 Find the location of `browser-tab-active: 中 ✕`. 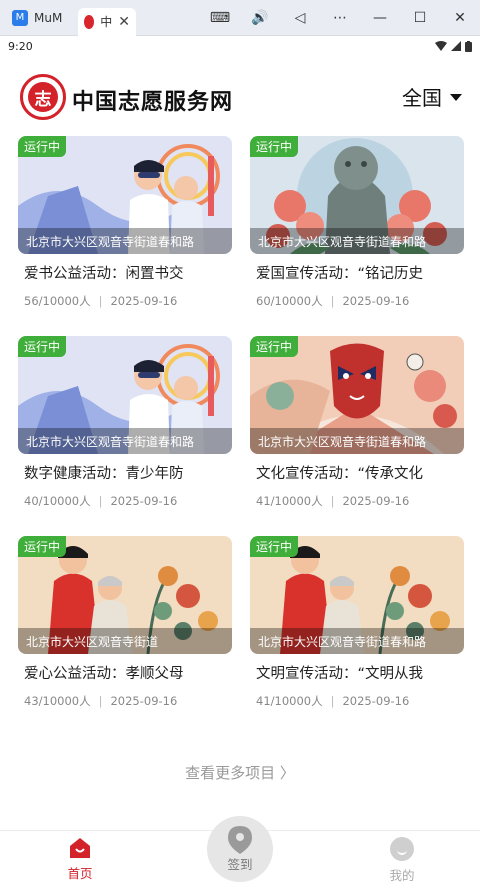

browser-tab-active: 中 ✕ is located at coordinates (107, 21).